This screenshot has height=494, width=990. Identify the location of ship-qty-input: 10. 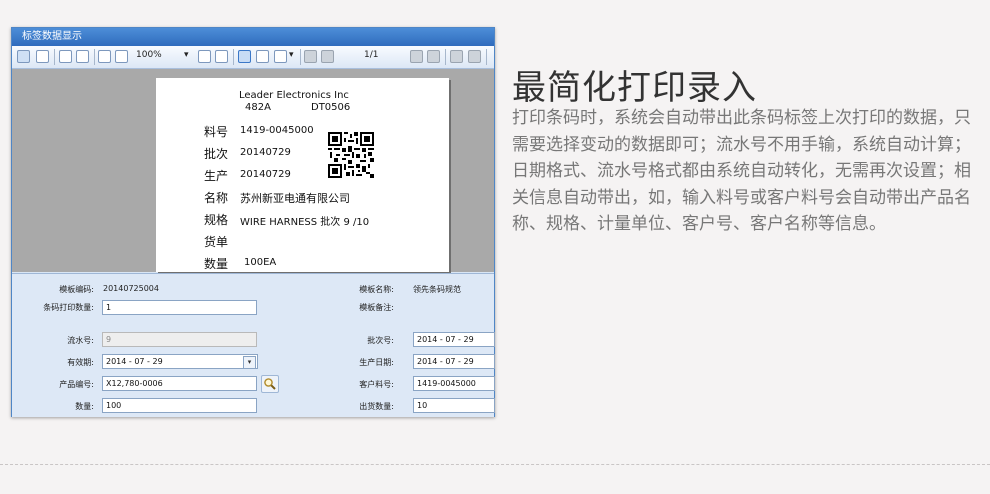
(454, 405).